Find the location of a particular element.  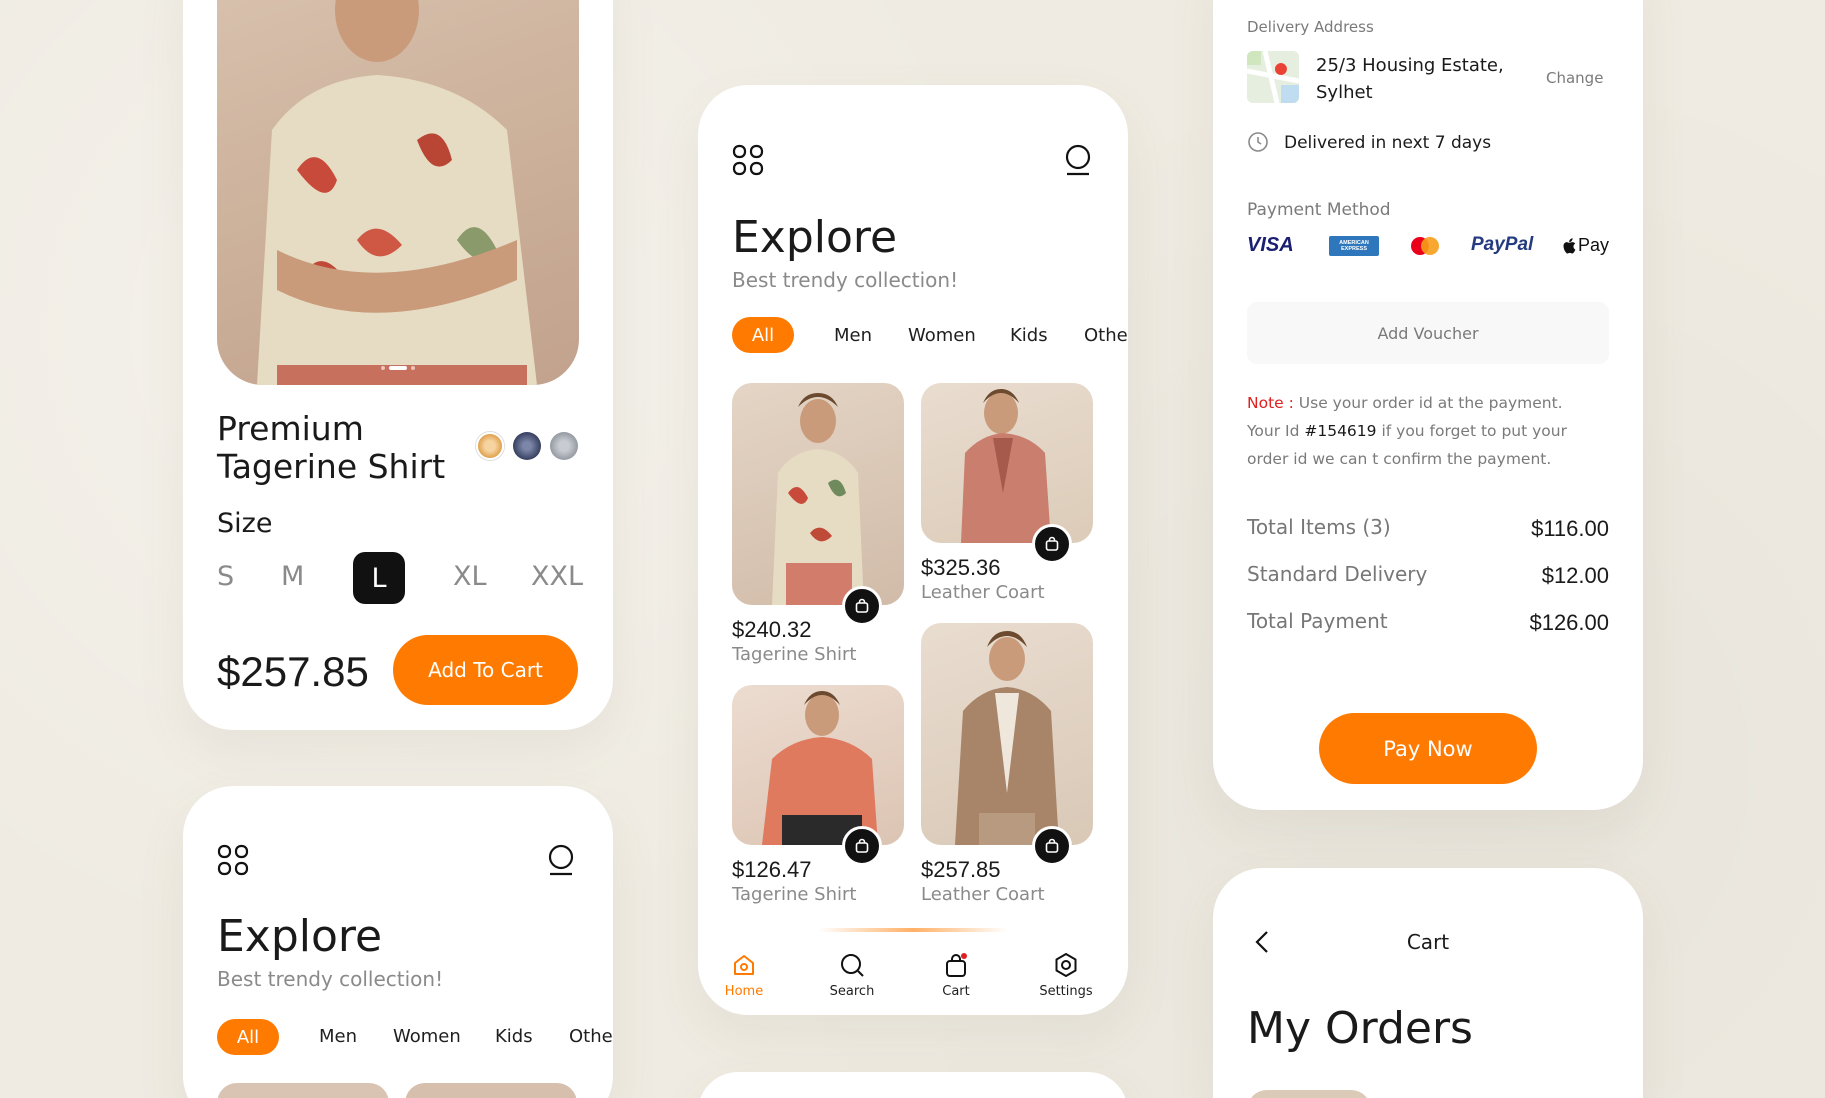

clock-icon is located at coordinates (1258, 144).